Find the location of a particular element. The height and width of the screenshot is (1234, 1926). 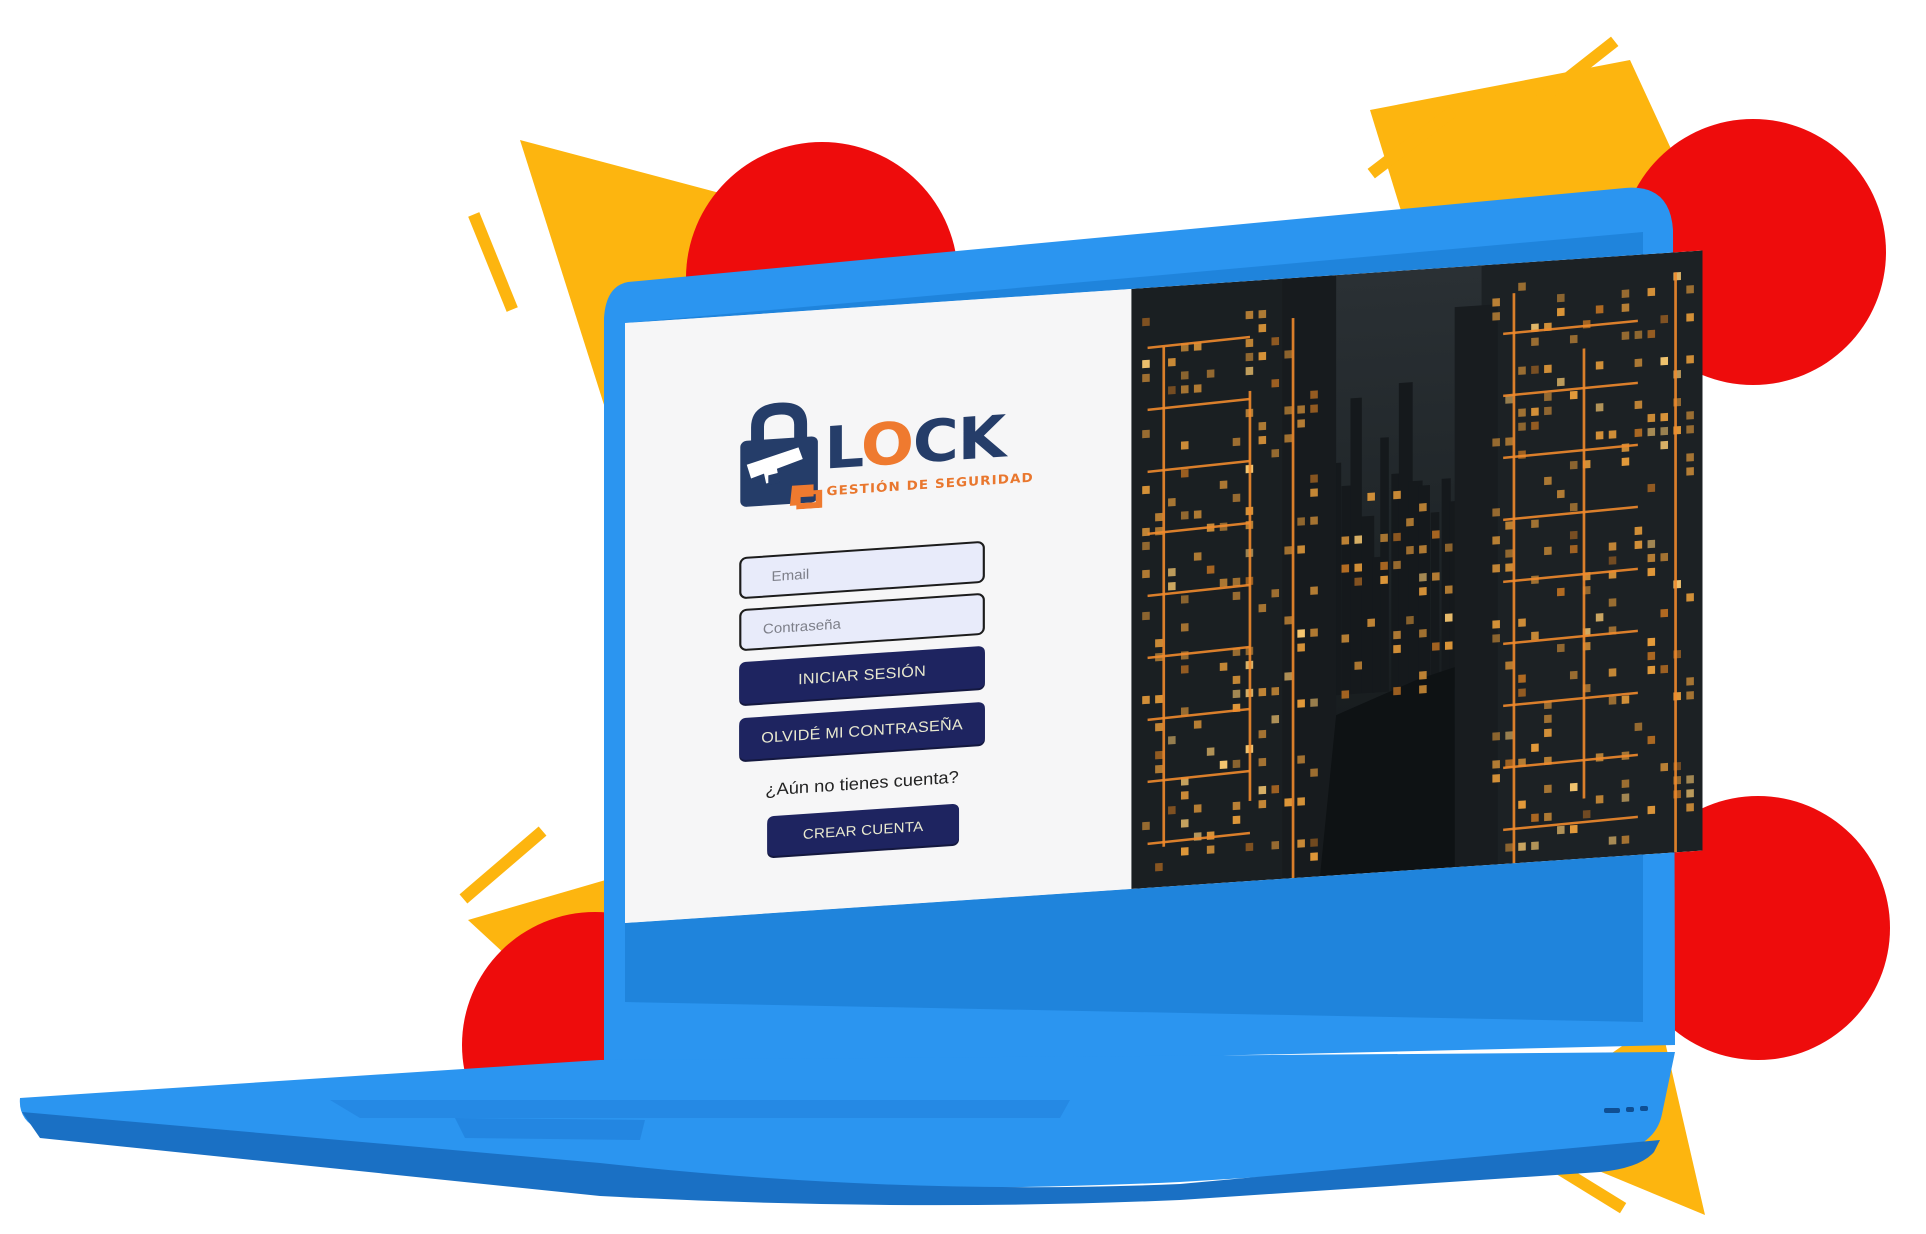

login-button: INICIAR SESIÓN is located at coordinates (862, 675).